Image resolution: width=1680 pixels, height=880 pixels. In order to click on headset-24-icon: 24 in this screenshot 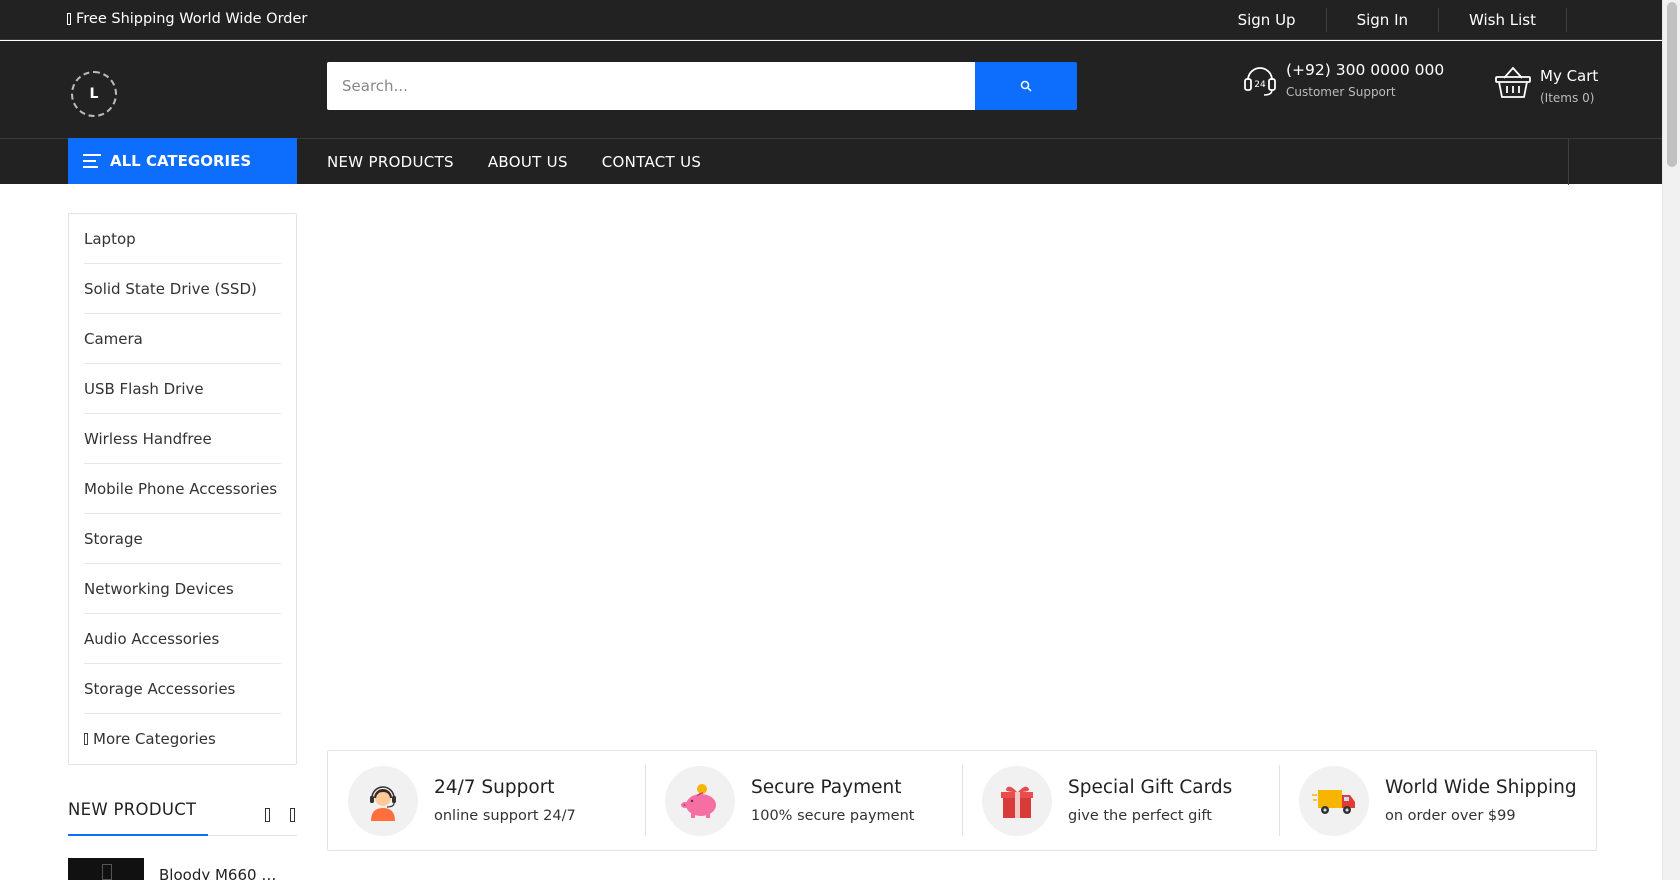, I will do `click(1260, 81)`.